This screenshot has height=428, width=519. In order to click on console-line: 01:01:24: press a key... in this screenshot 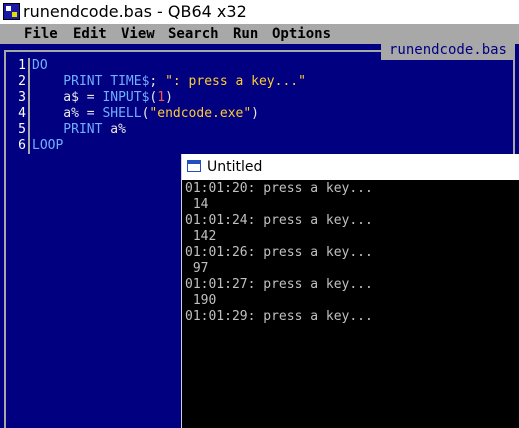, I will do `click(279, 220)`.